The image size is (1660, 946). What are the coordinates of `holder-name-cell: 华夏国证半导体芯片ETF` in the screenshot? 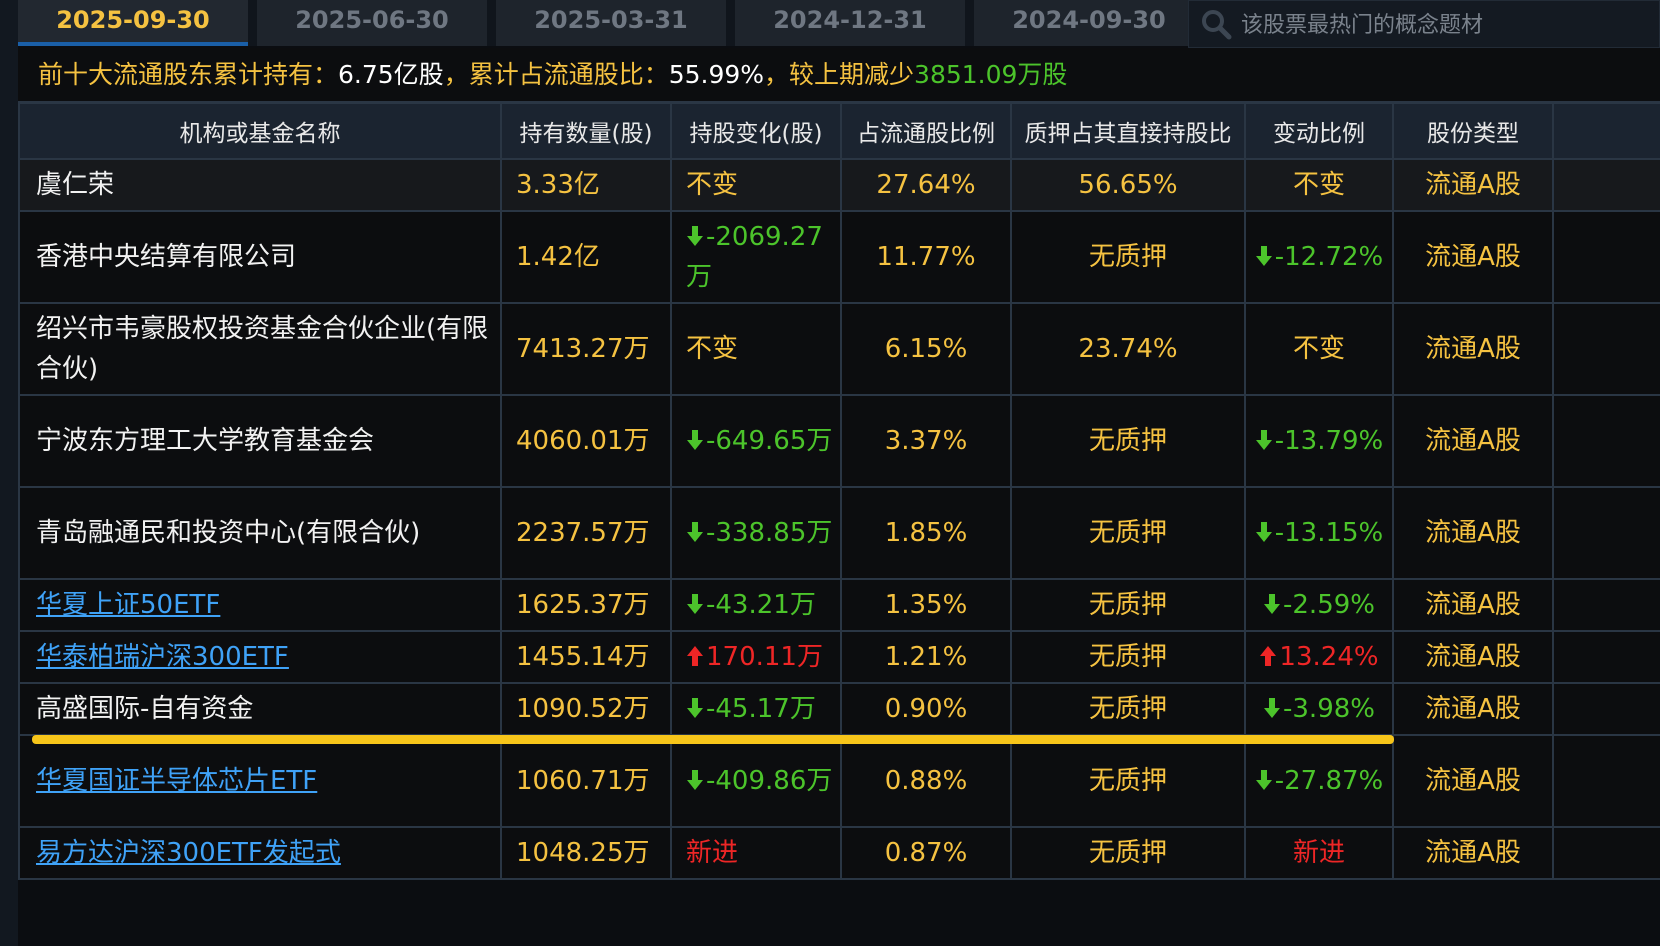 It's located at (260, 781).